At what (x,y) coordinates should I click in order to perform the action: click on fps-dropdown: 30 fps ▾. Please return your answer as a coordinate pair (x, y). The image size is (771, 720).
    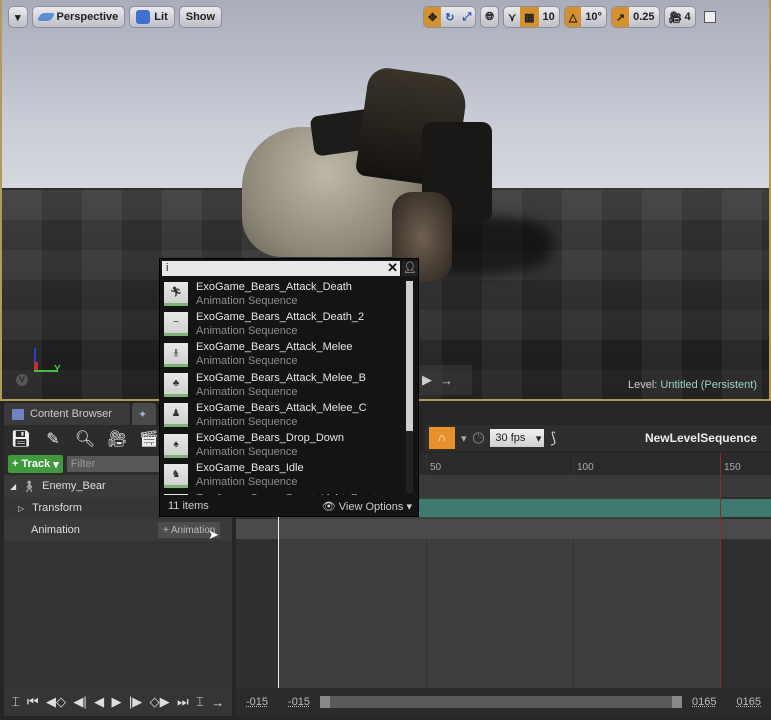
    Looking at the image, I should click on (517, 438).